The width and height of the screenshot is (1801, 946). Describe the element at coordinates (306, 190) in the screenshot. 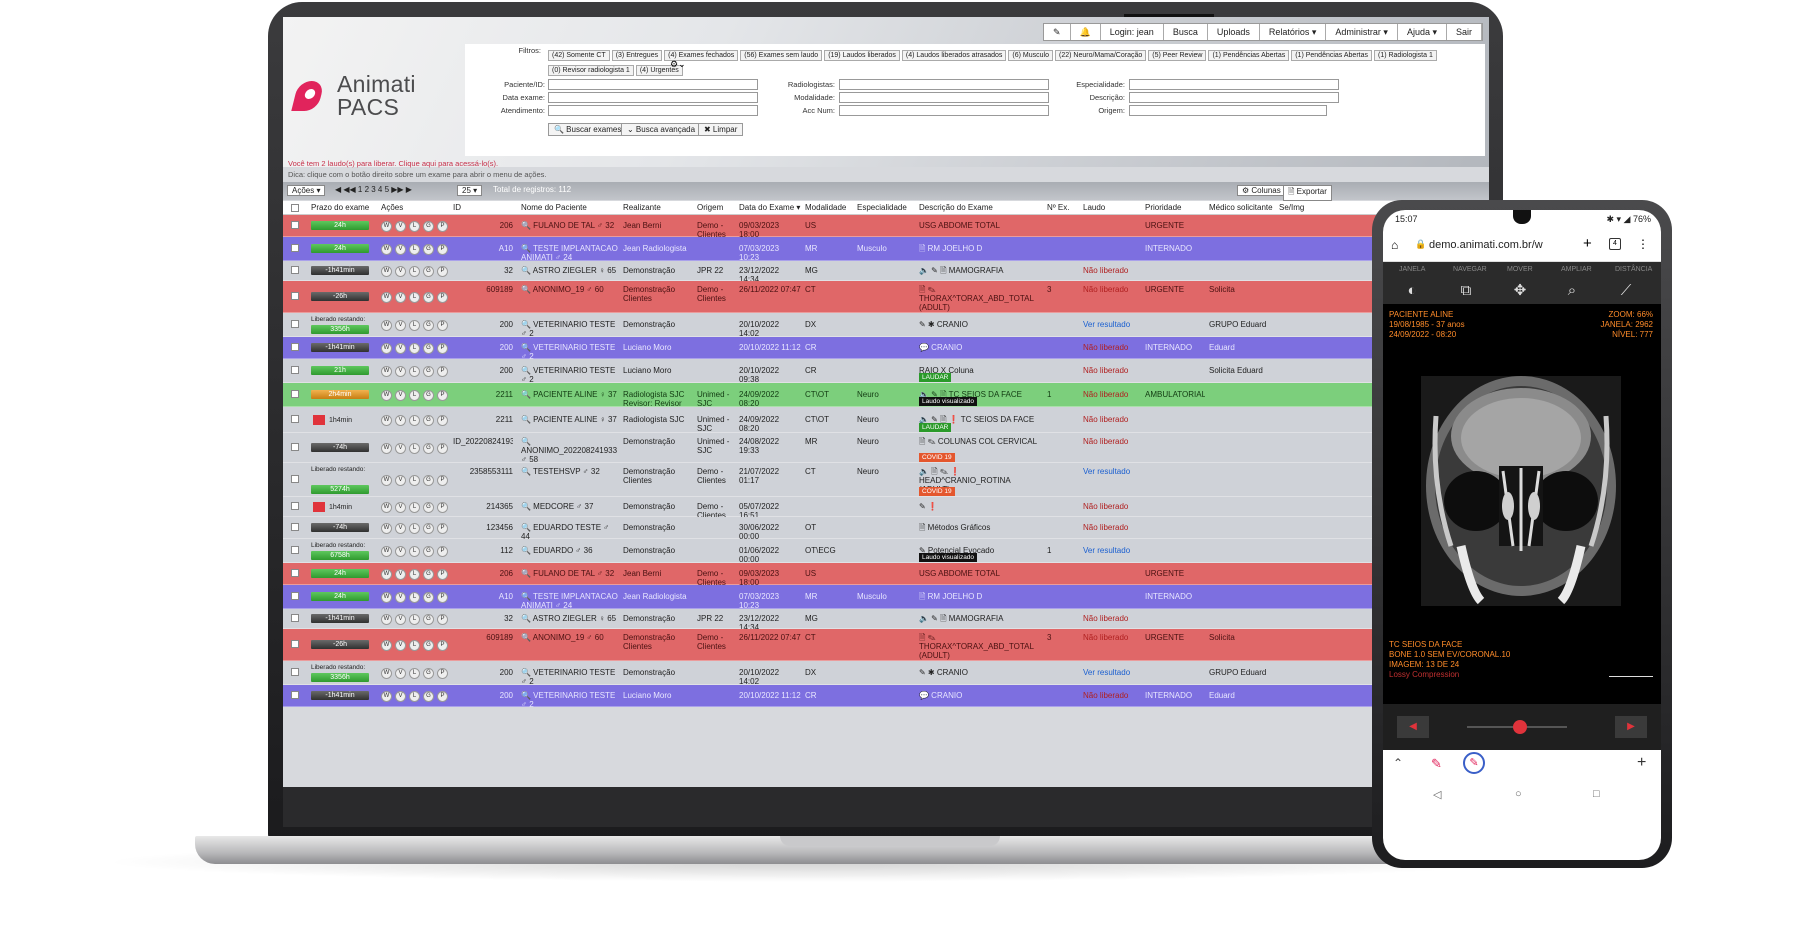

I see `actions-dropdown: Ações ▾` at that location.